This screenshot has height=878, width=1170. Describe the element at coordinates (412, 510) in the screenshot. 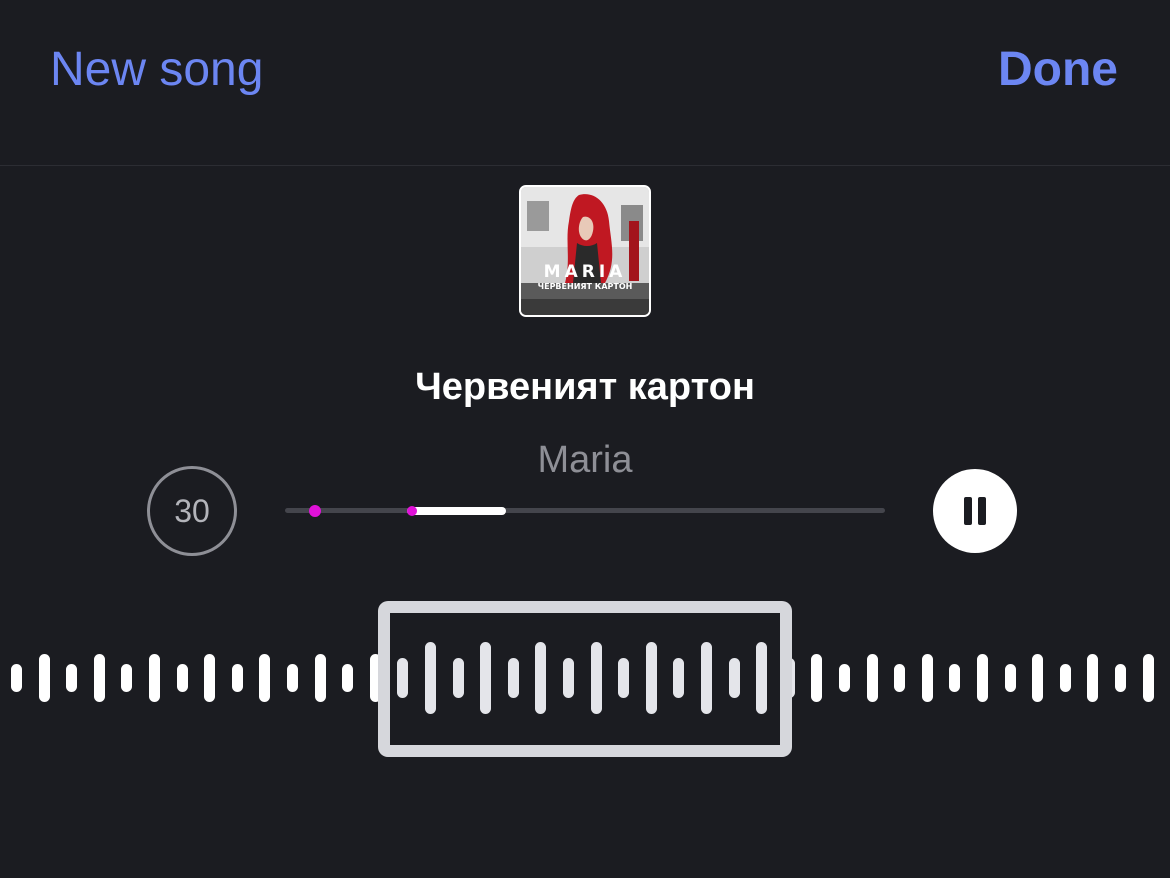

I see `playhead-marker` at that location.